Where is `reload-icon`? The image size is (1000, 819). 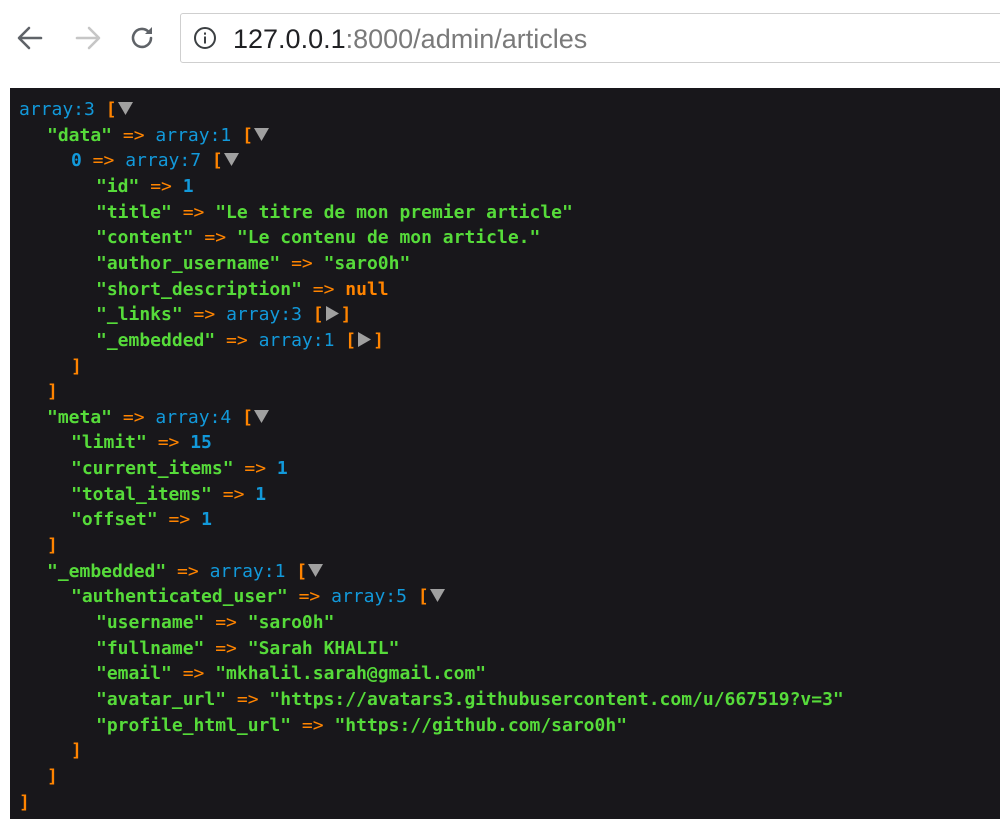 reload-icon is located at coordinates (142, 38).